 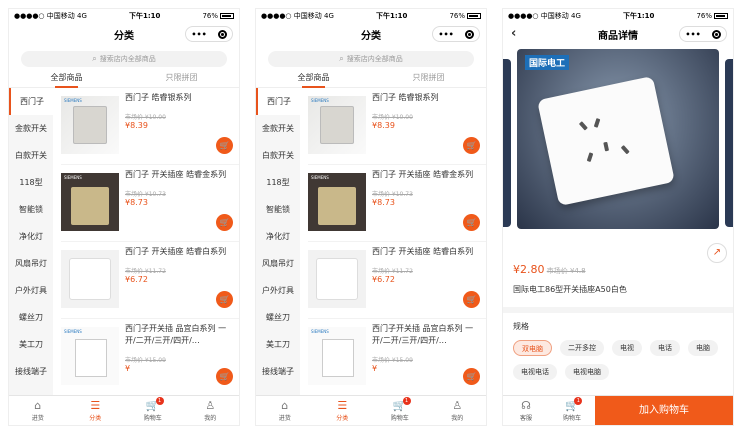 What do you see at coordinates (729, 143) in the screenshot?
I see `carousel-next-image` at bounding box center [729, 143].